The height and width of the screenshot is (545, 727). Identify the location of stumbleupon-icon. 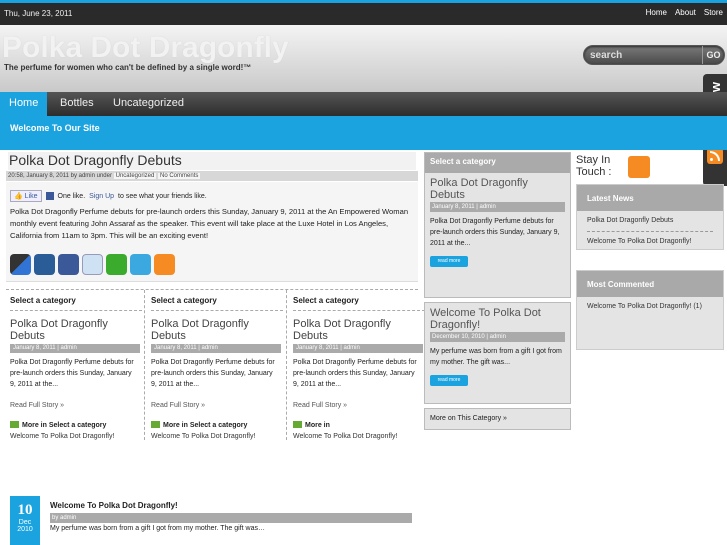
(116, 264).